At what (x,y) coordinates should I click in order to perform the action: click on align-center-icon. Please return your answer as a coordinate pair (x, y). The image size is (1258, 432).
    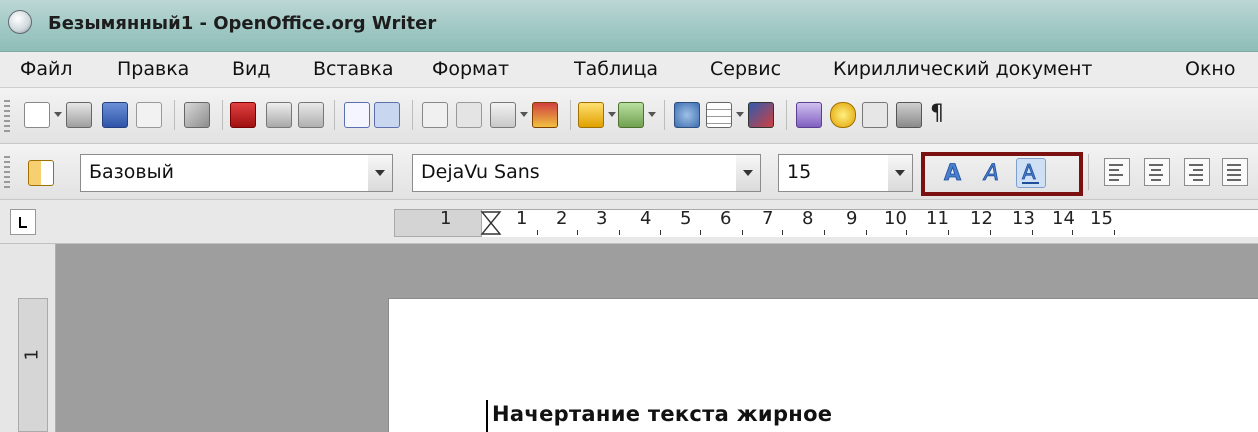
    Looking at the image, I should click on (1157, 172).